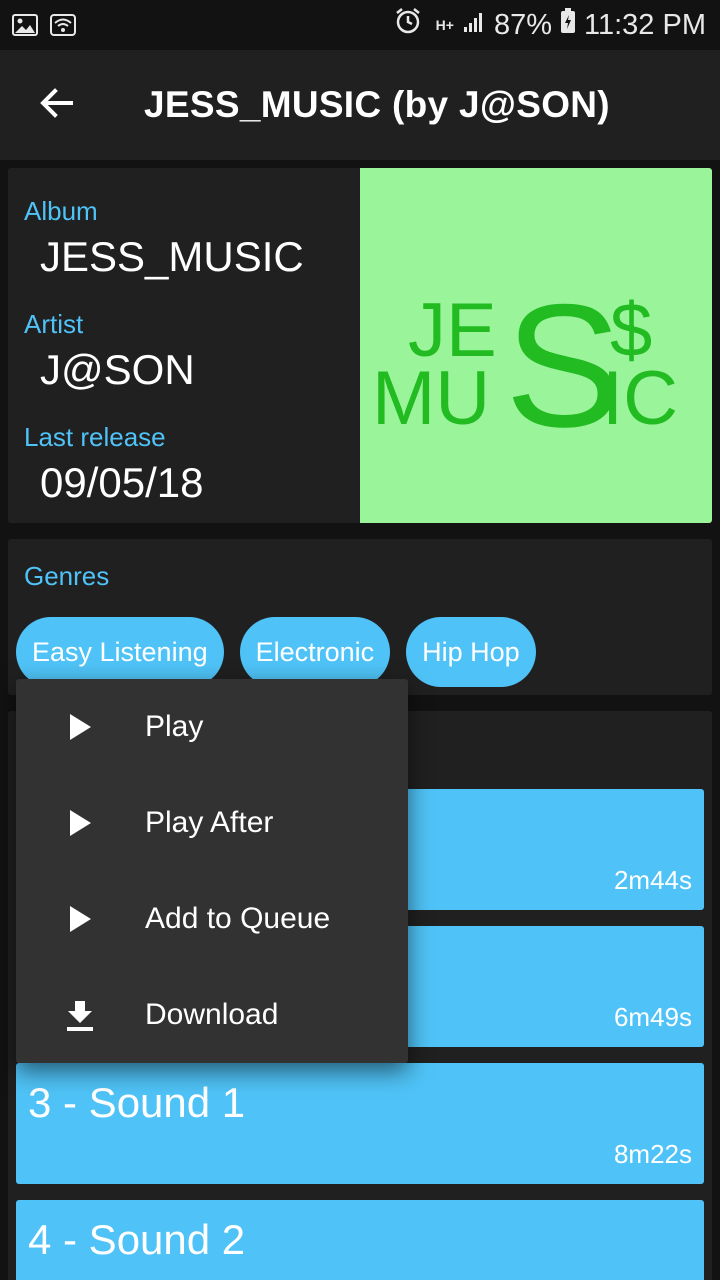 The width and height of the screenshot is (720, 1280). I want to click on album-label: Album, so click(61, 211).